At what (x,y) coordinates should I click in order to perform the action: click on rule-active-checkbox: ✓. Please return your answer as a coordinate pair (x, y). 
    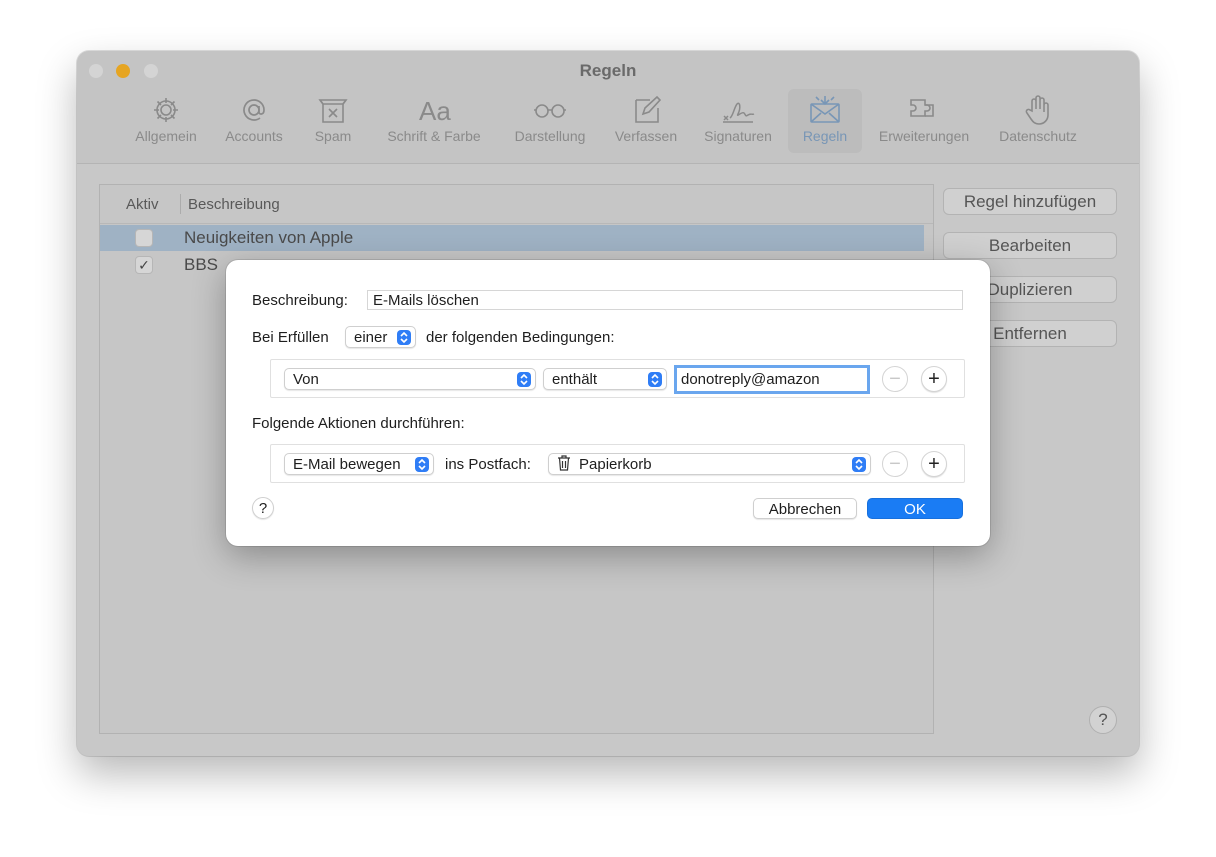
    Looking at the image, I should click on (144, 265).